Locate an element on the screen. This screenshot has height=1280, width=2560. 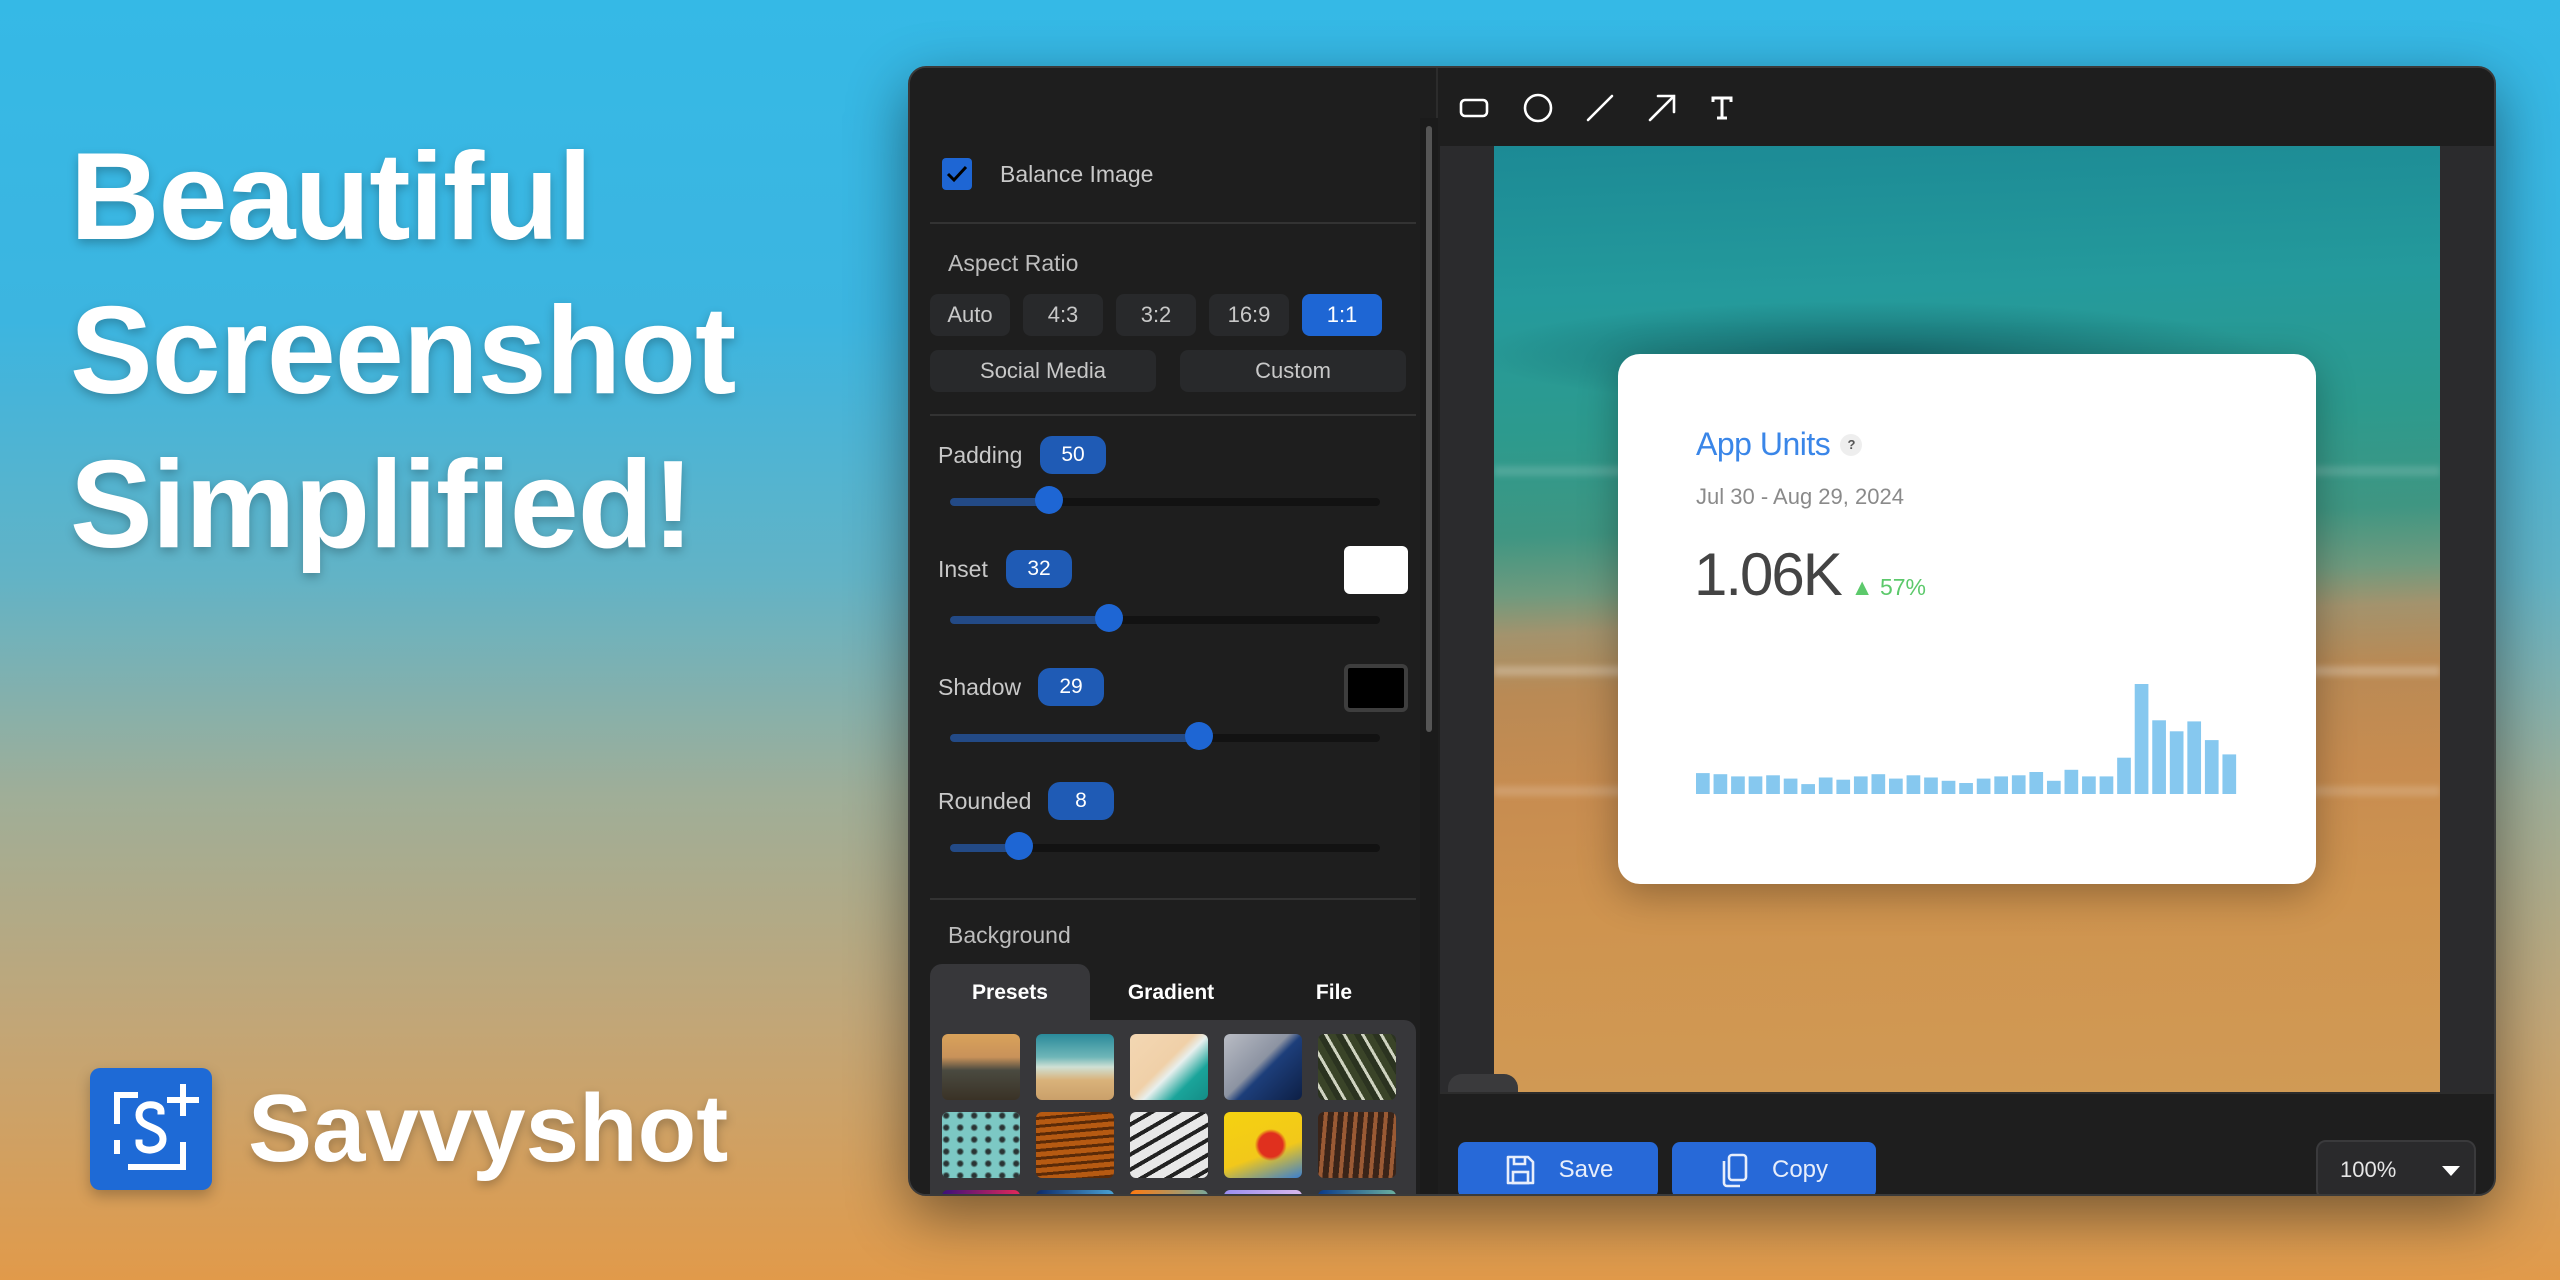
preset-orange-dunes is located at coordinates (1075, 1145).